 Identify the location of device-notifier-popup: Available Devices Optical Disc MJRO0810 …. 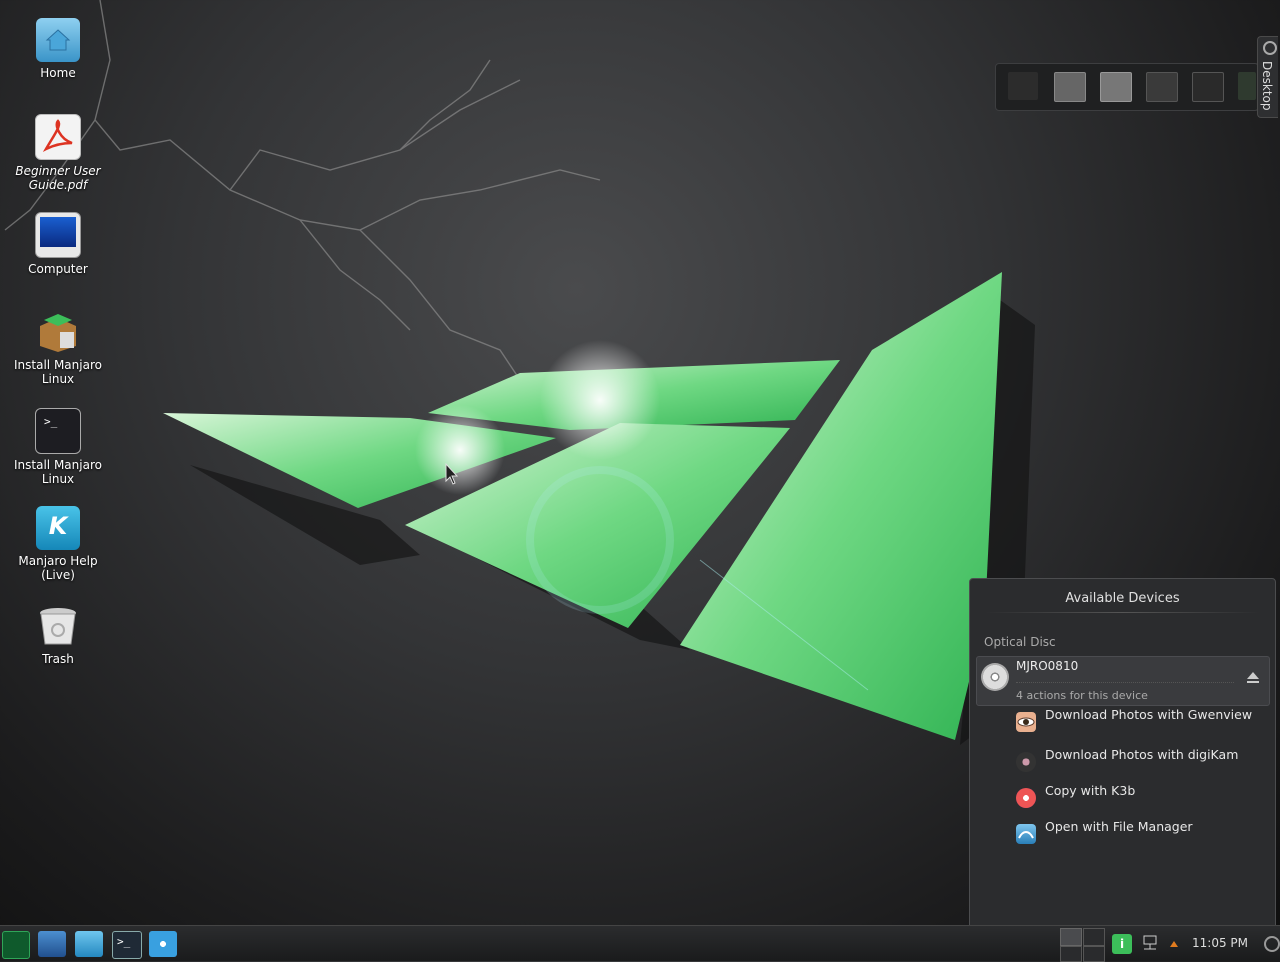
(1122, 752).